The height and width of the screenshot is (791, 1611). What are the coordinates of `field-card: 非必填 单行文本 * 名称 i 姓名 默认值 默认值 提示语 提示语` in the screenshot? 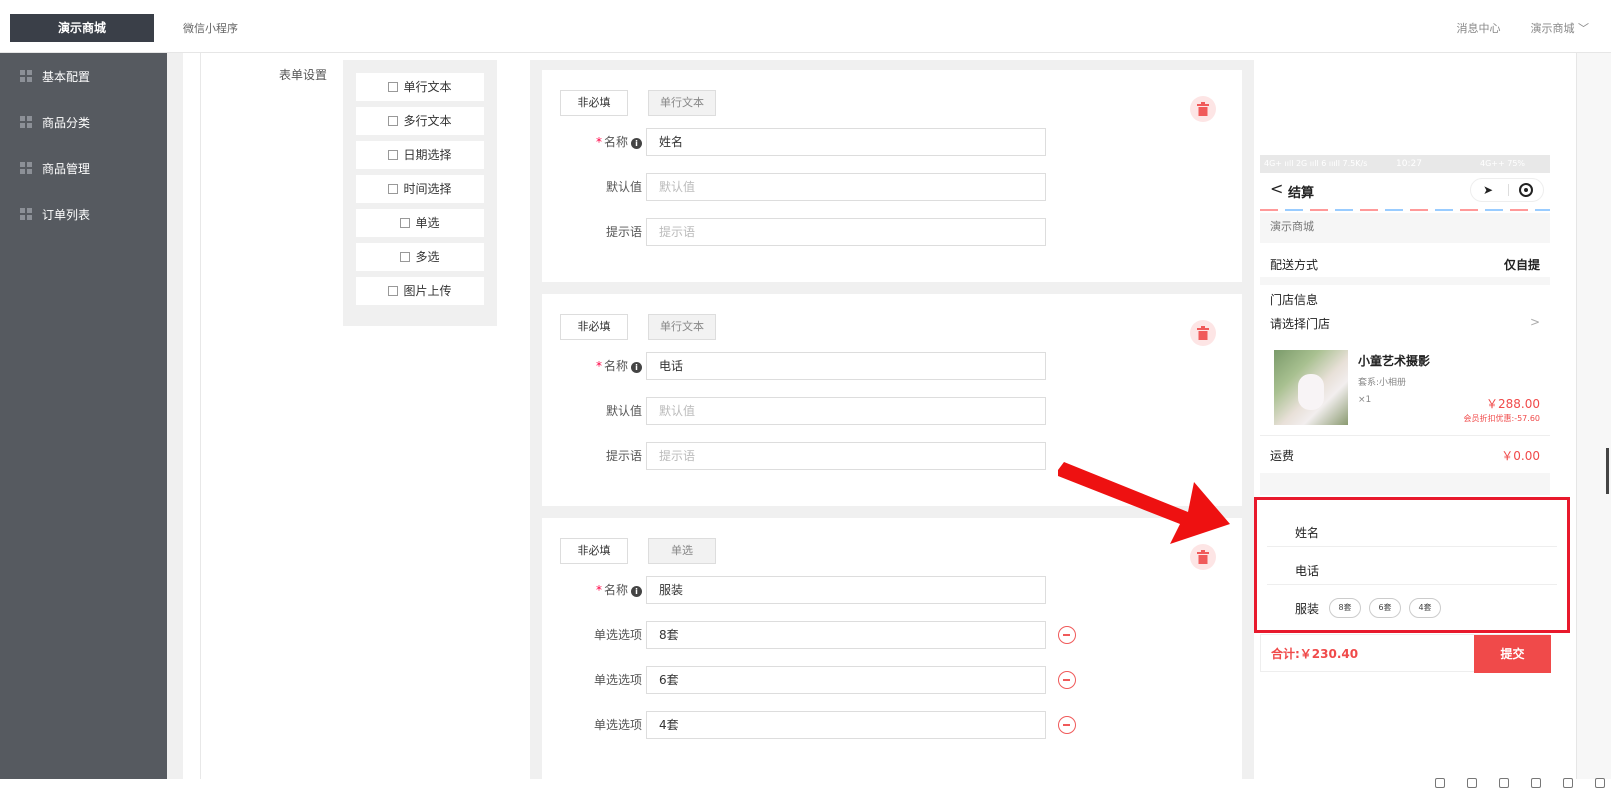 It's located at (892, 176).